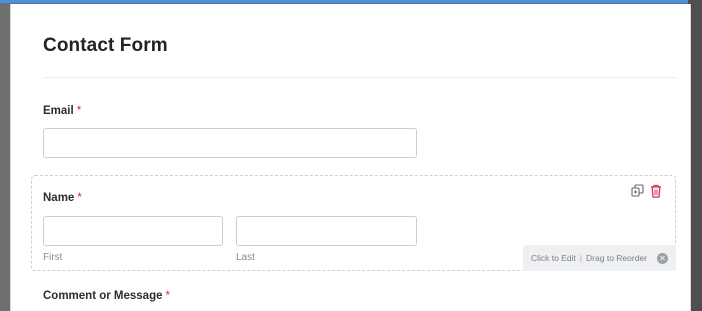 This screenshot has width=702, height=311. What do you see at coordinates (647, 191) in the screenshot?
I see `field-action-icons` at bounding box center [647, 191].